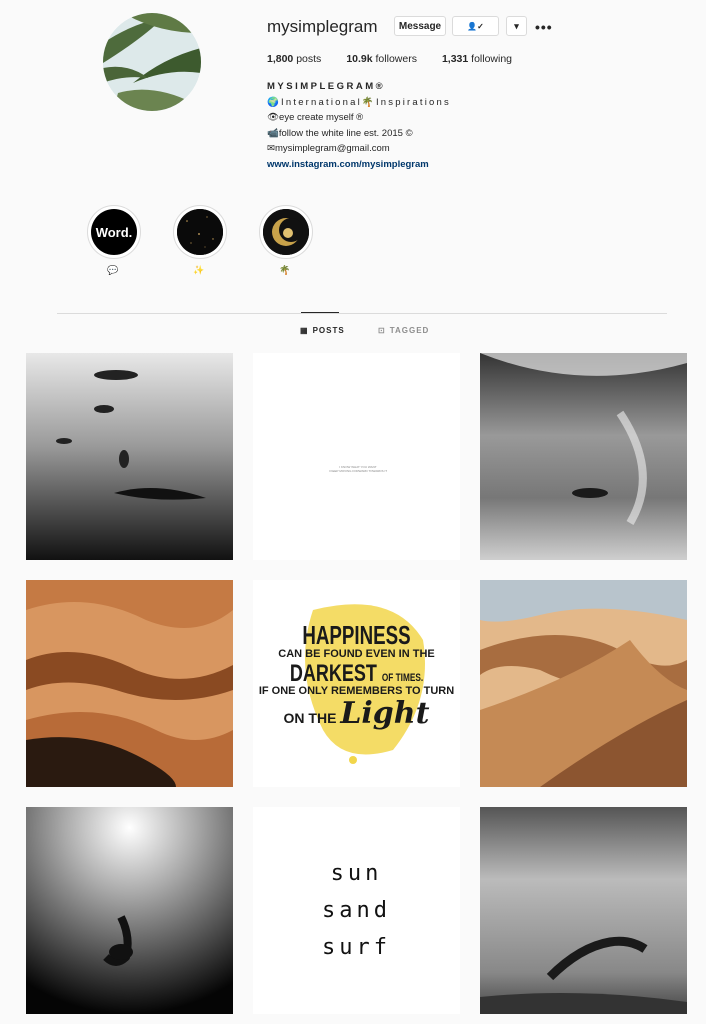 This screenshot has height=1024, width=706. Describe the element at coordinates (403, 330) in the screenshot. I see `tab-tagged: ⊡ TAGGED` at that location.